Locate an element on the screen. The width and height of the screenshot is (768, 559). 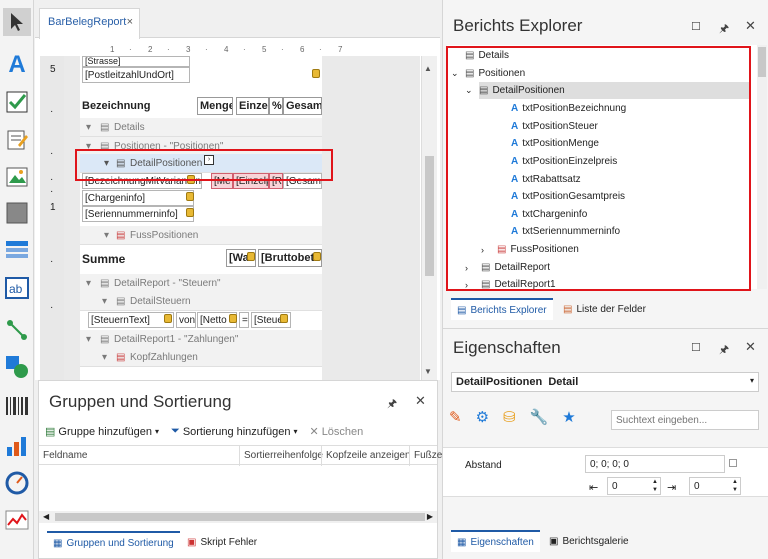
barcode-tool-icon is located at coordinates (17, 406).